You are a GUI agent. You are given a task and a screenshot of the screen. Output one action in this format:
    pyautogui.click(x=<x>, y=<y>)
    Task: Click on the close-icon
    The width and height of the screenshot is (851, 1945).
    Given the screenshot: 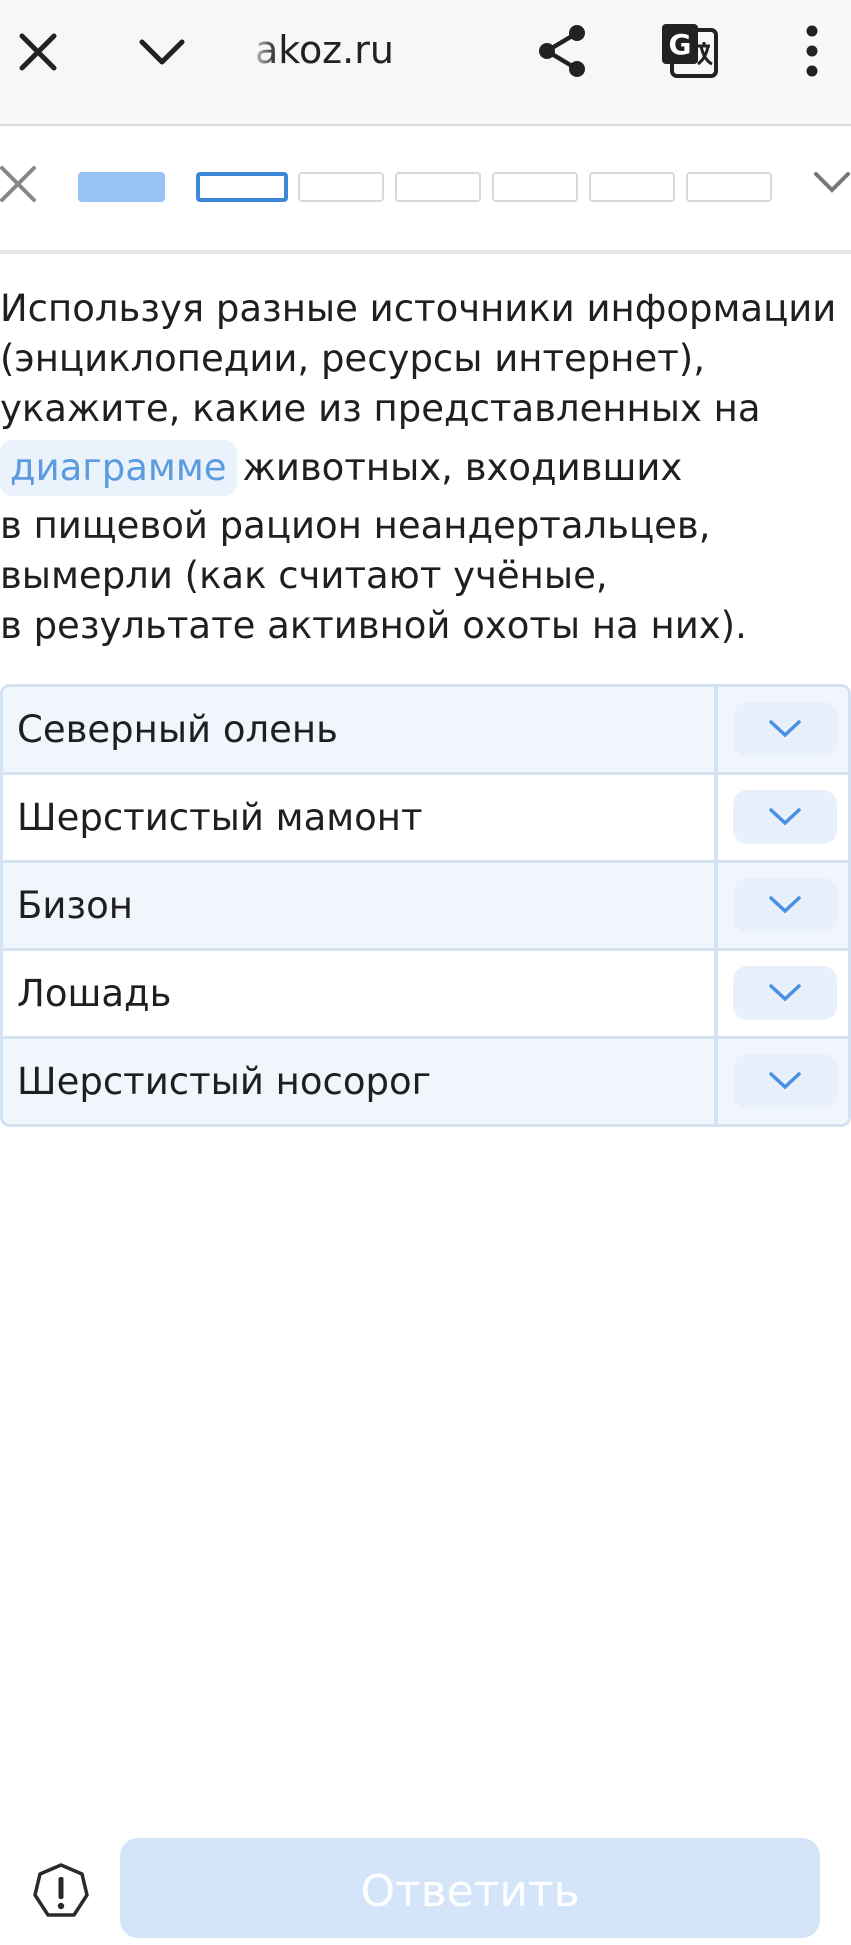 What is the action you would take?
    pyautogui.click(x=38, y=52)
    